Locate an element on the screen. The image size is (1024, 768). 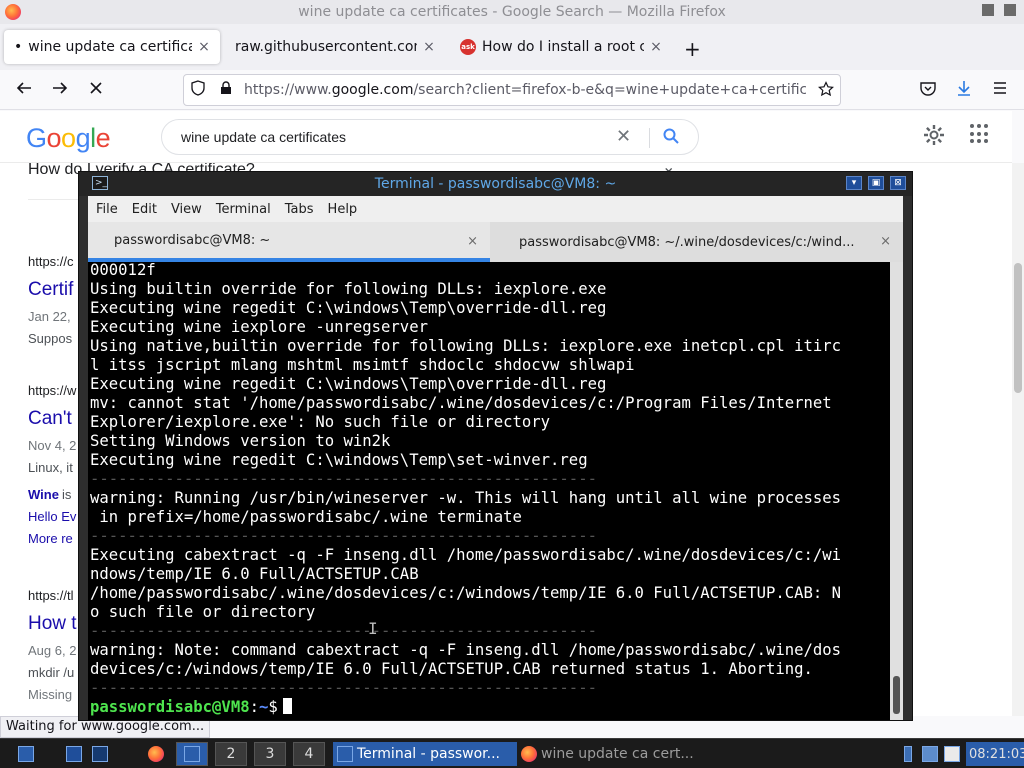
terminal-maximize-icon: ▣ is located at coordinates (876, 183).